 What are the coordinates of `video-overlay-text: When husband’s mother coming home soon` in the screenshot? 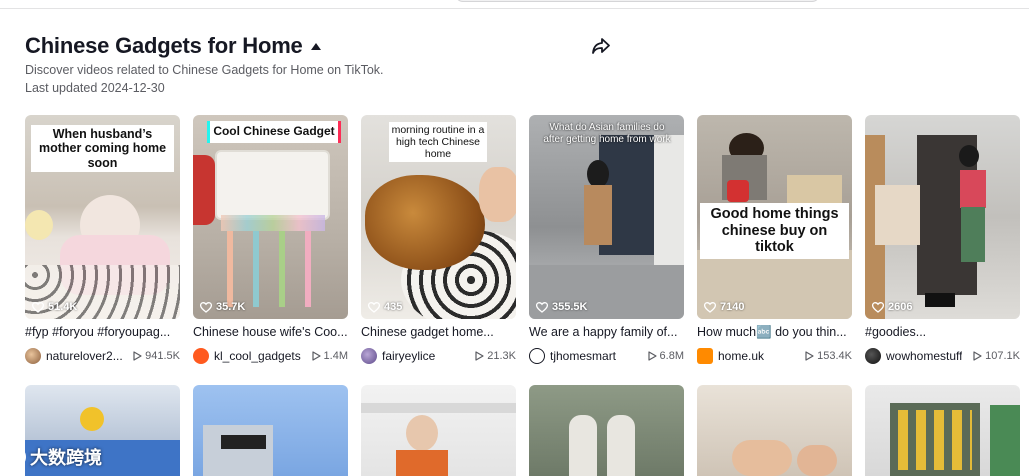 It's located at (102, 149).